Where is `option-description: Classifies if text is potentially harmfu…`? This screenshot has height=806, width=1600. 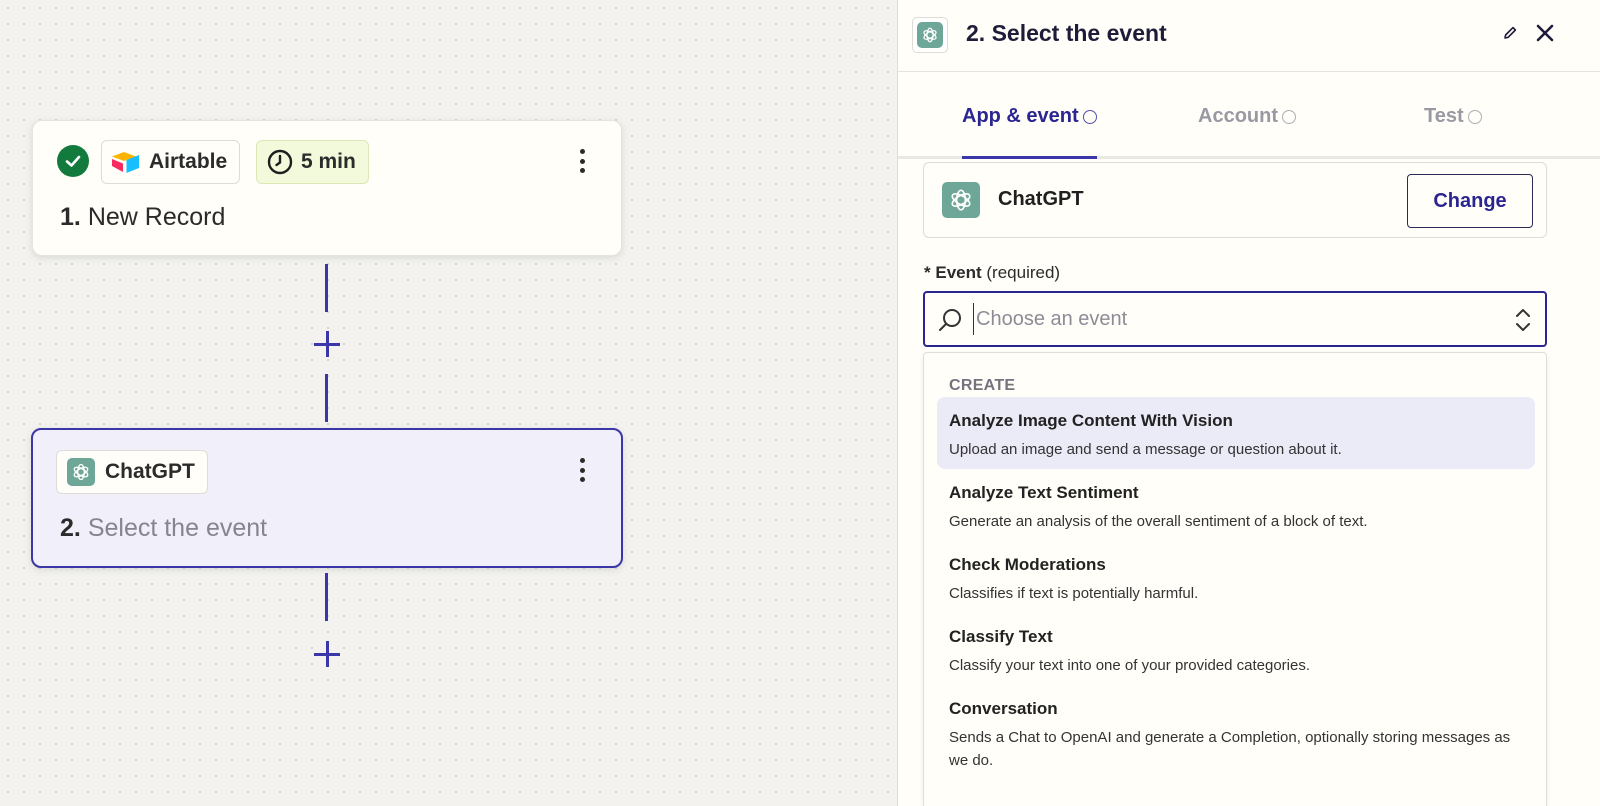 option-description: Classifies if text is potentially harmfu… is located at coordinates (1074, 593).